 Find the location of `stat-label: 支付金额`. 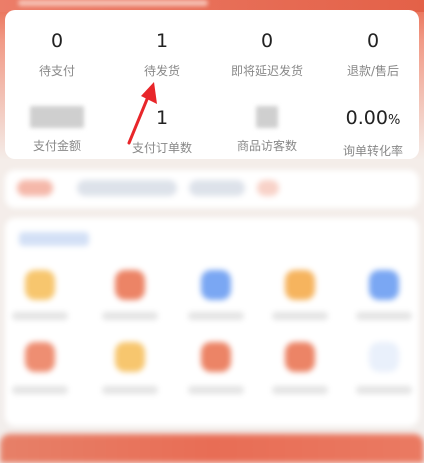

stat-label: 支付金额 is located at coordinates (56, 146).